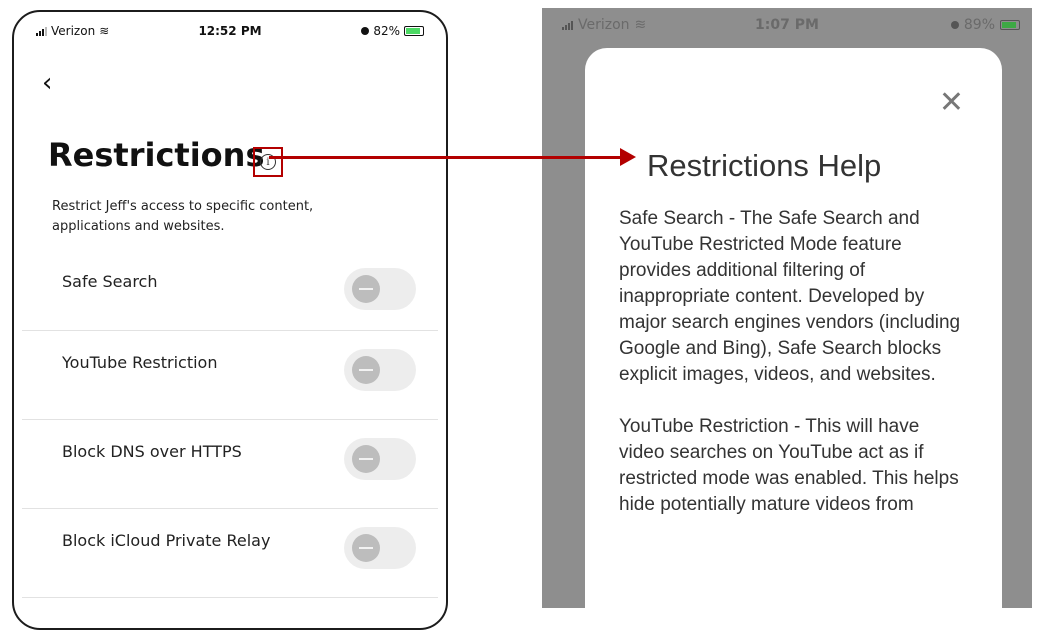 The height and width of the screenshot is (630, 1037). I want to click on battery-status: 82%, so click(392, 31).